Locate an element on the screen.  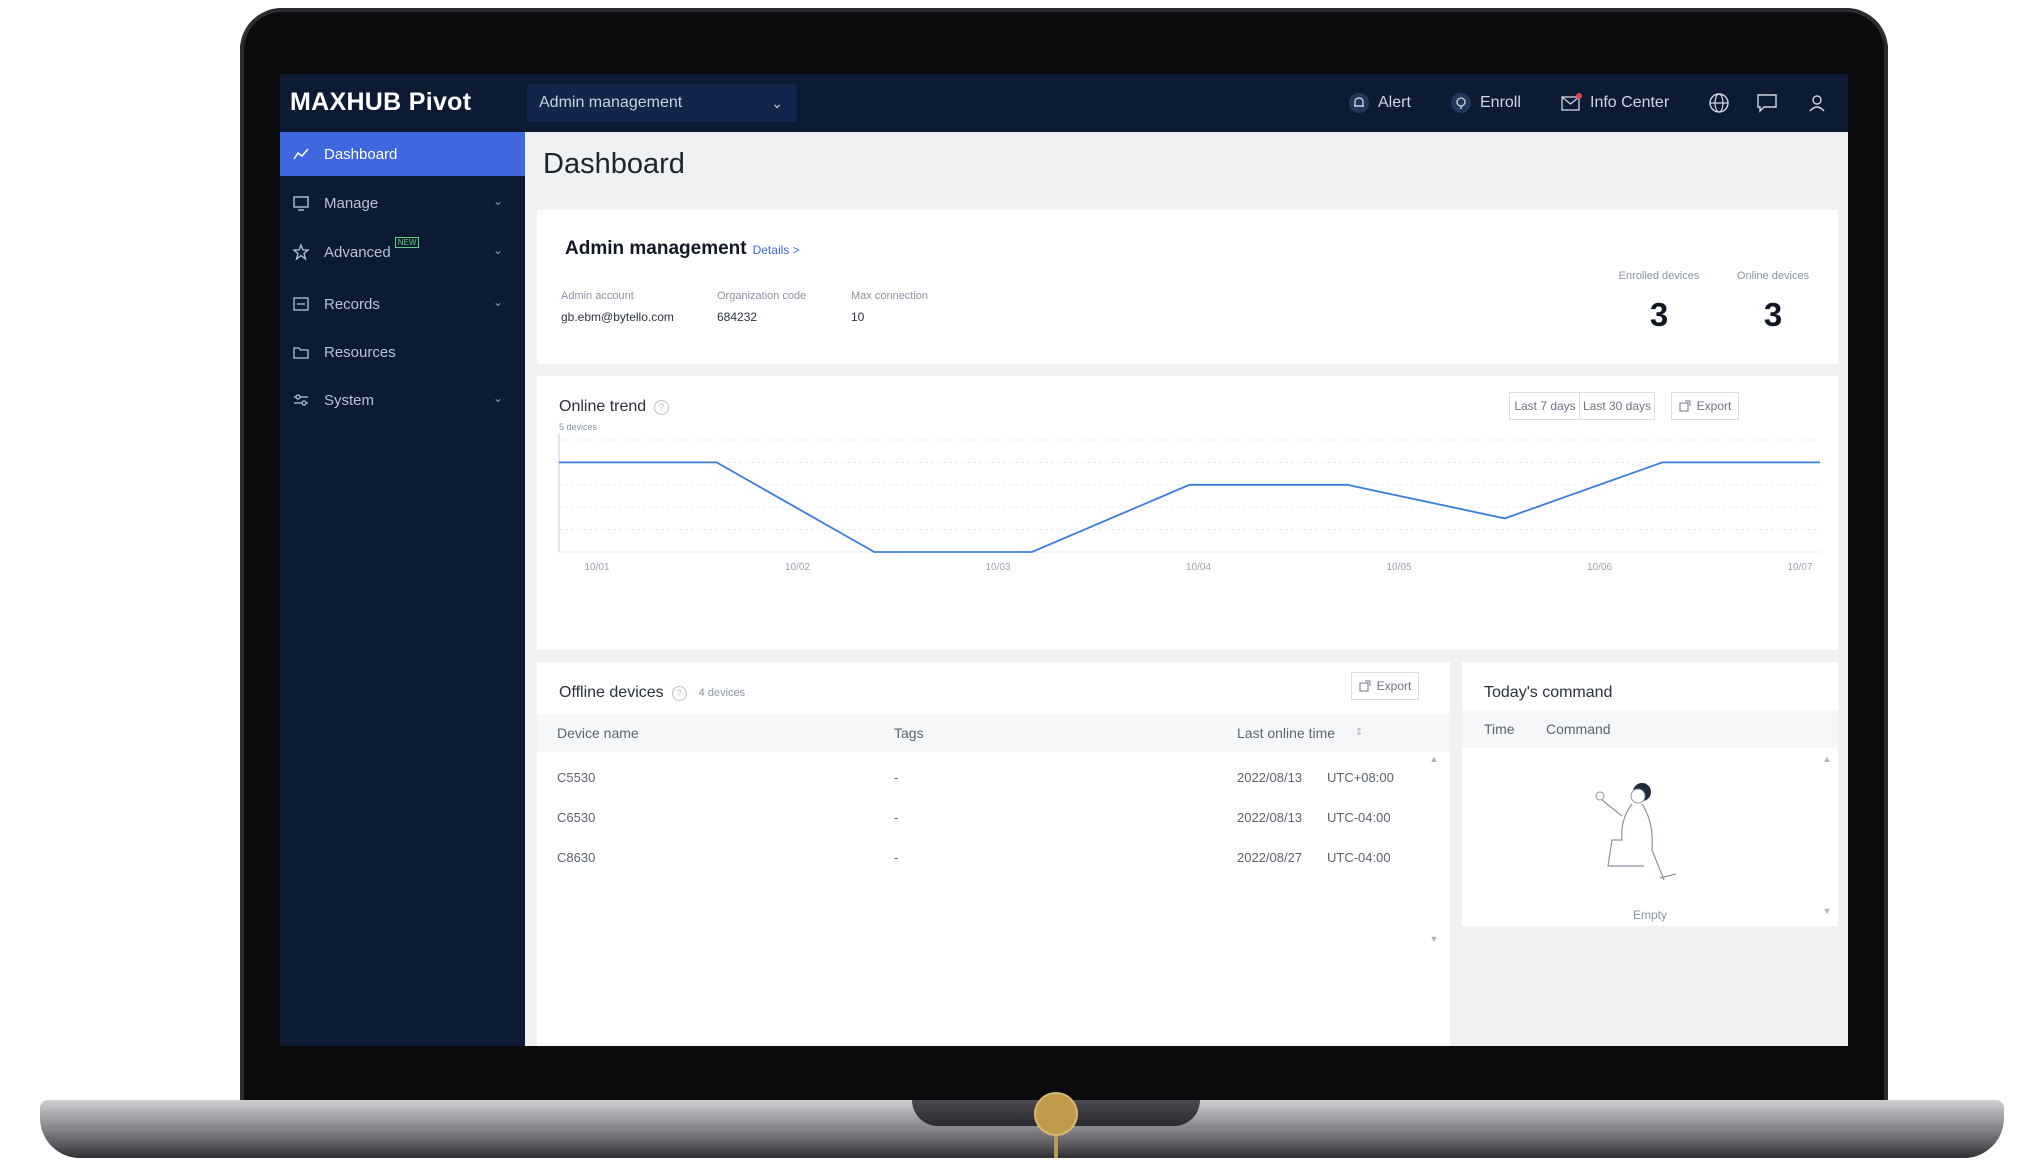
column-command: Command is located at coordinates (1578, 729).